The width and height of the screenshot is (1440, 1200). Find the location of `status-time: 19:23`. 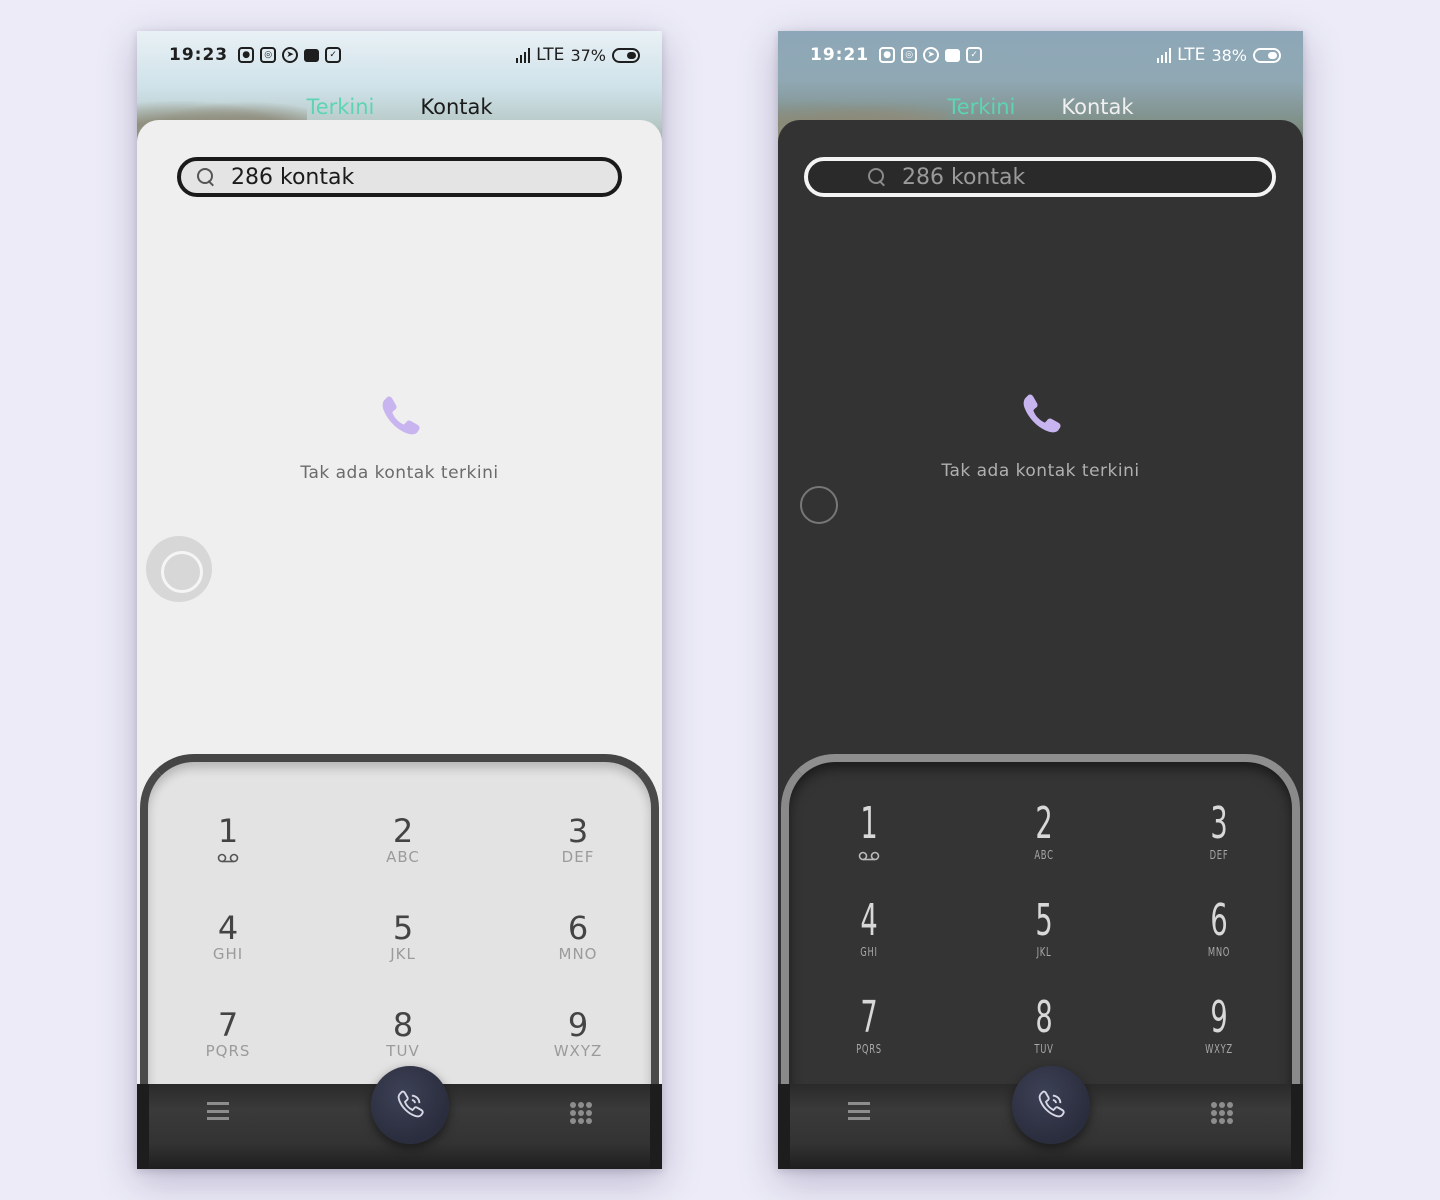

status-time: 19:23 is located at coordinates (199, 55).